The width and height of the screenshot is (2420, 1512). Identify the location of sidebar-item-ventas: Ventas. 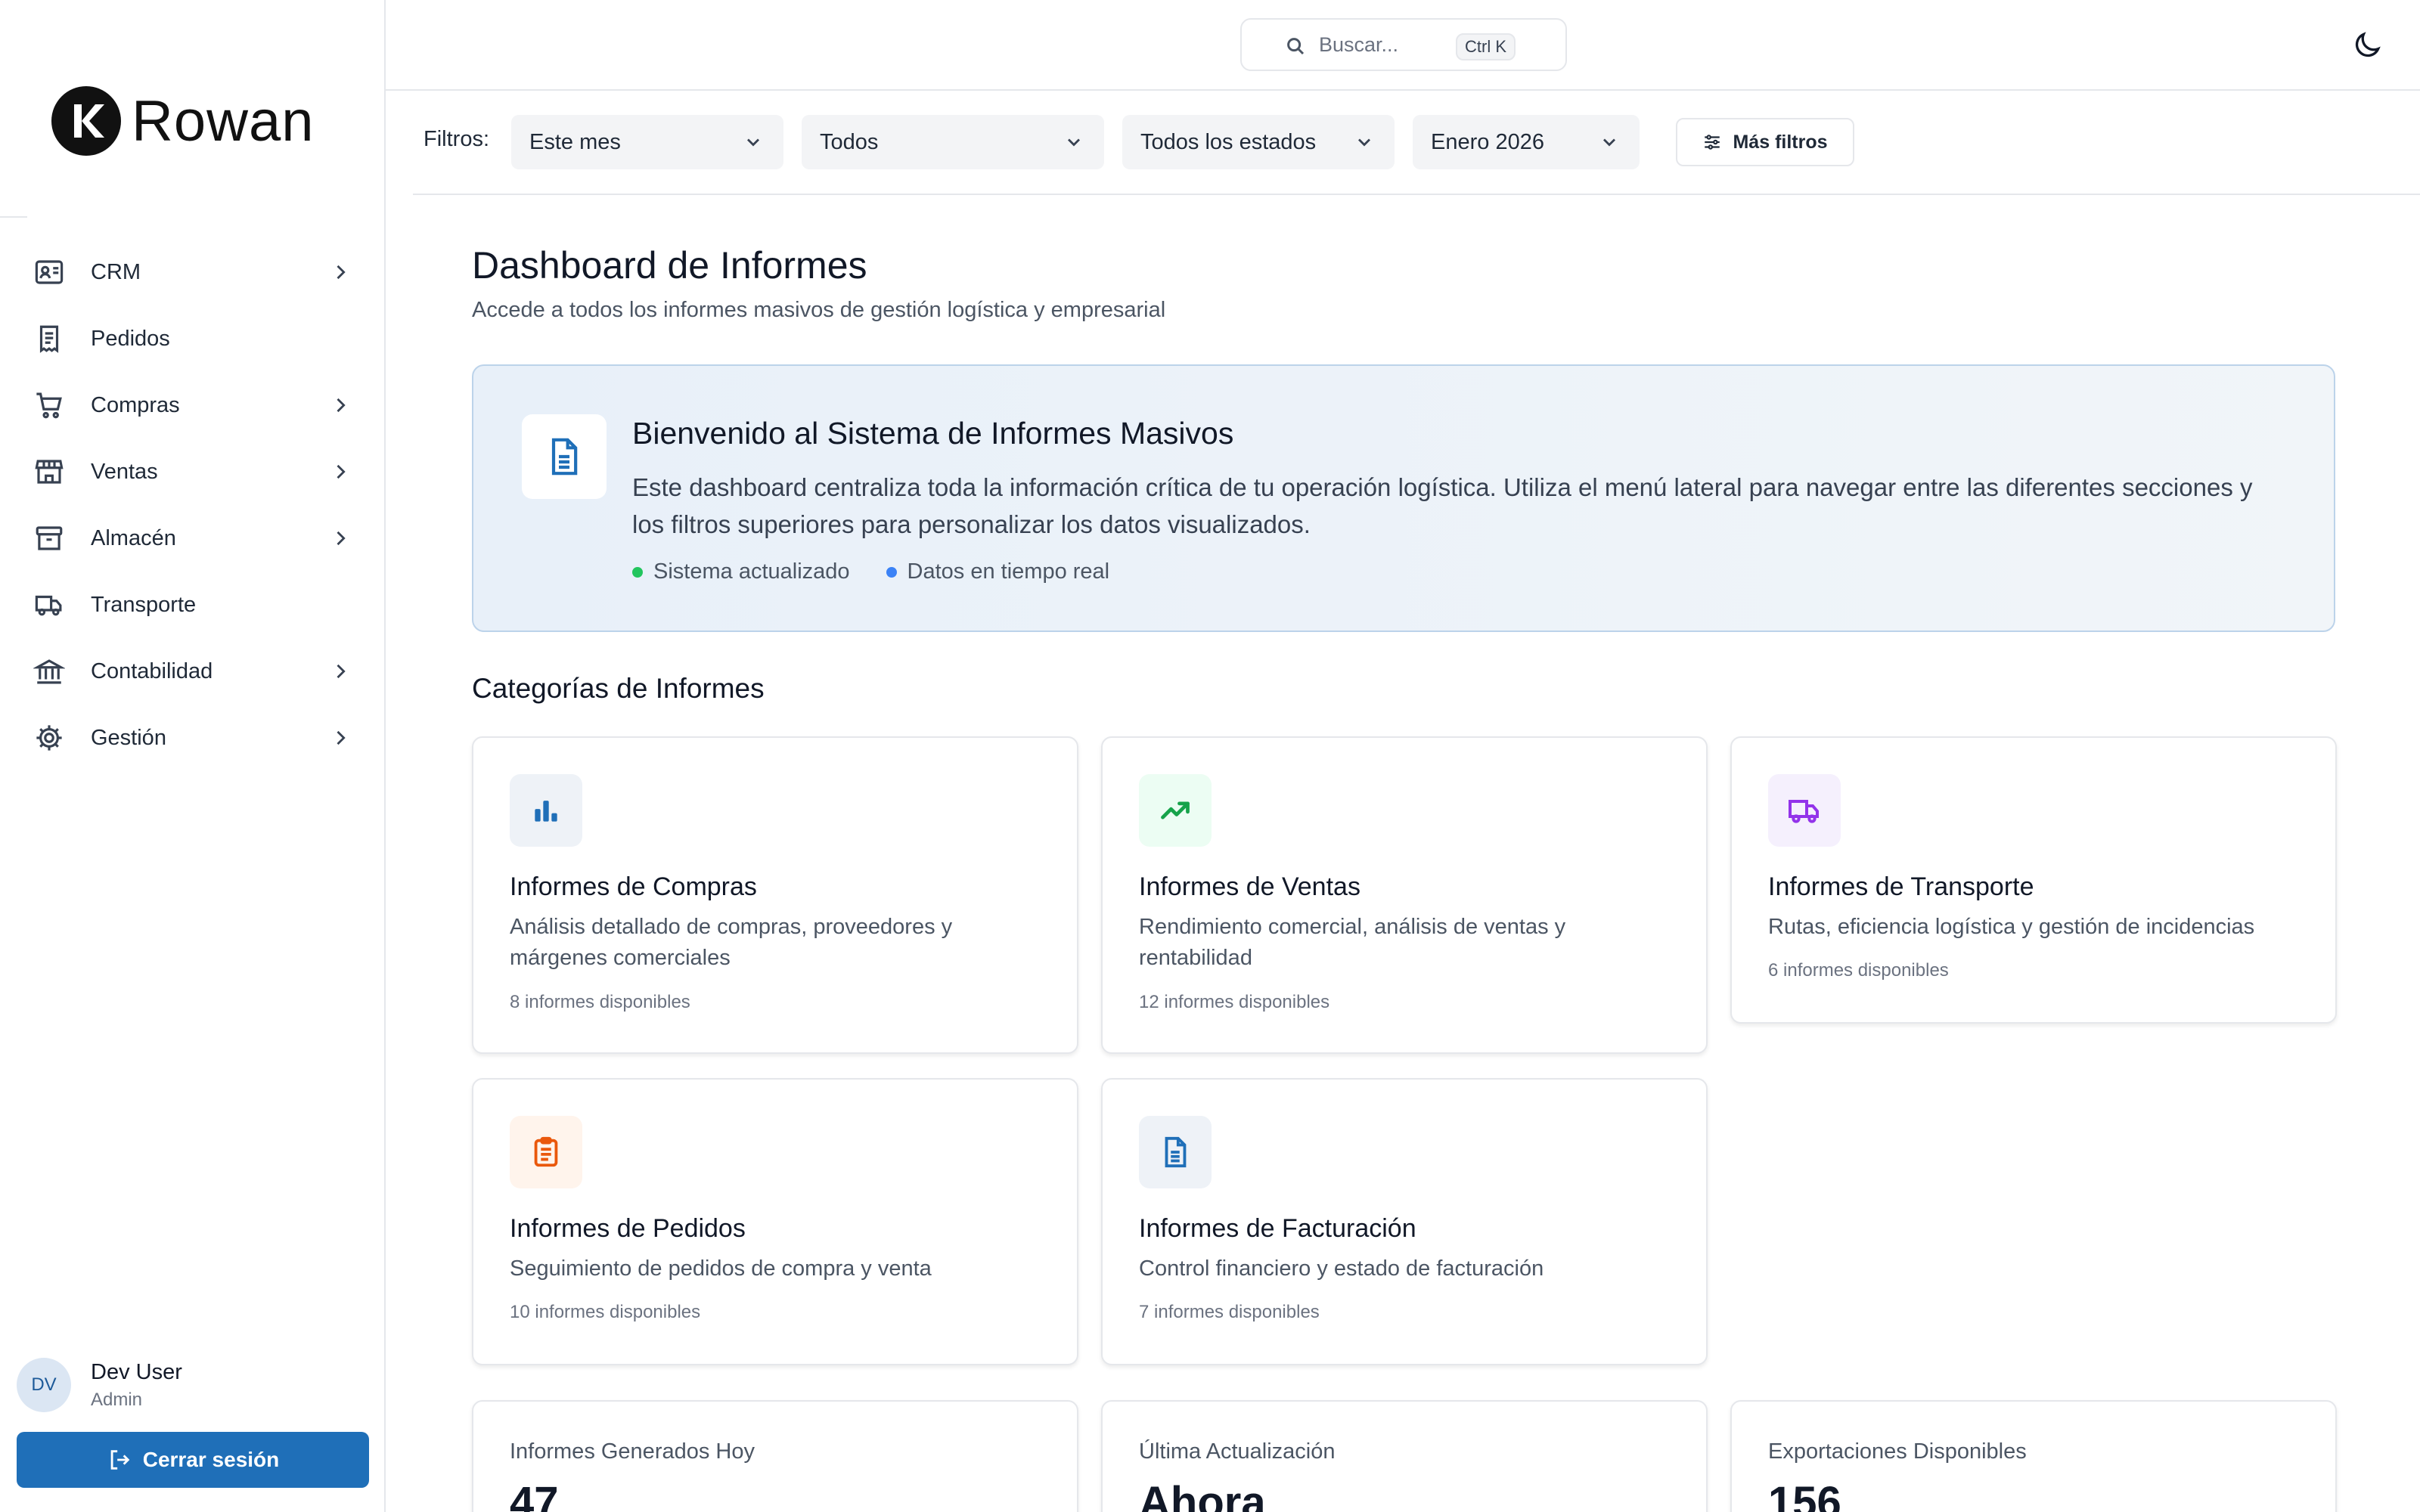
(191, 472).